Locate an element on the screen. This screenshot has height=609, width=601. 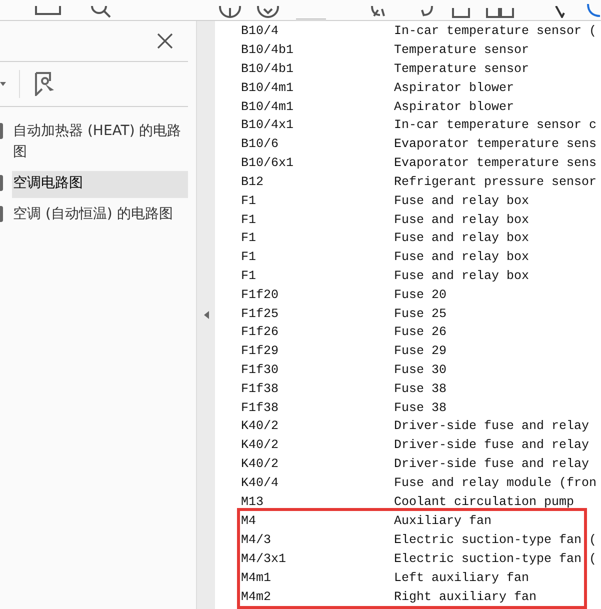
close-button is located at coordinates (165, 41).